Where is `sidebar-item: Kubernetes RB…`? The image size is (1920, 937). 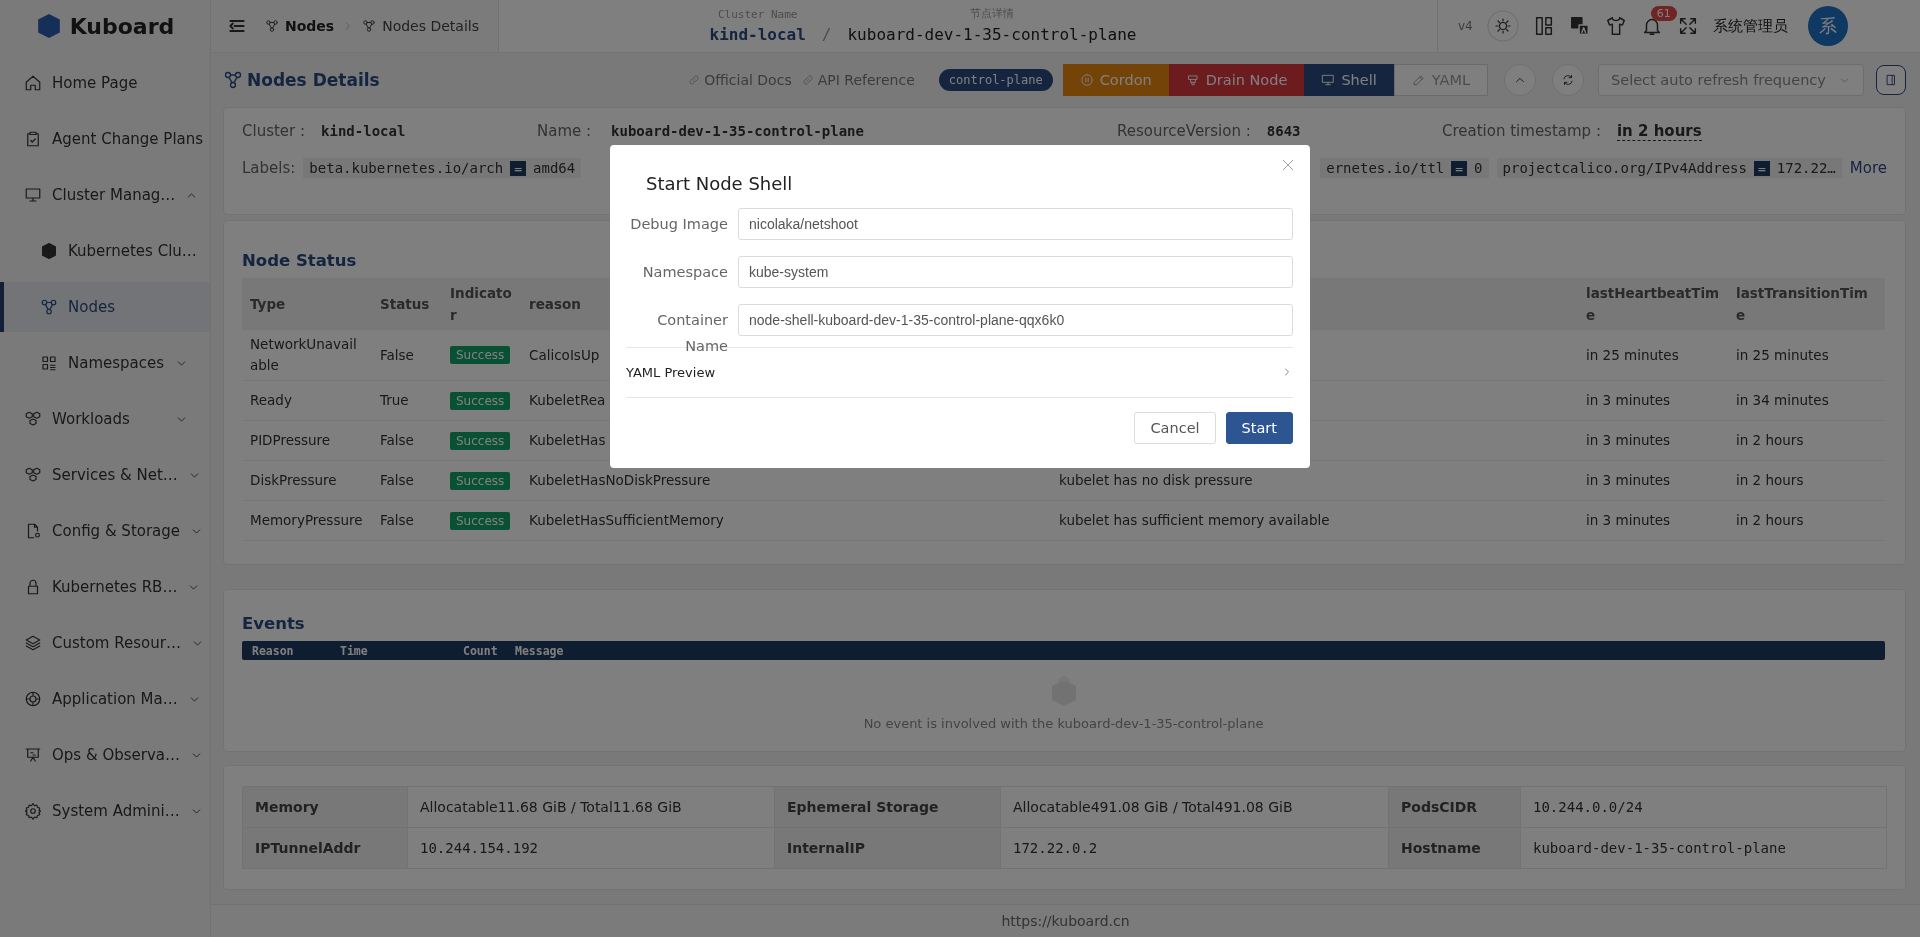
sidebar-item: Kubernetes RB… is located at coordinates (105, 587).